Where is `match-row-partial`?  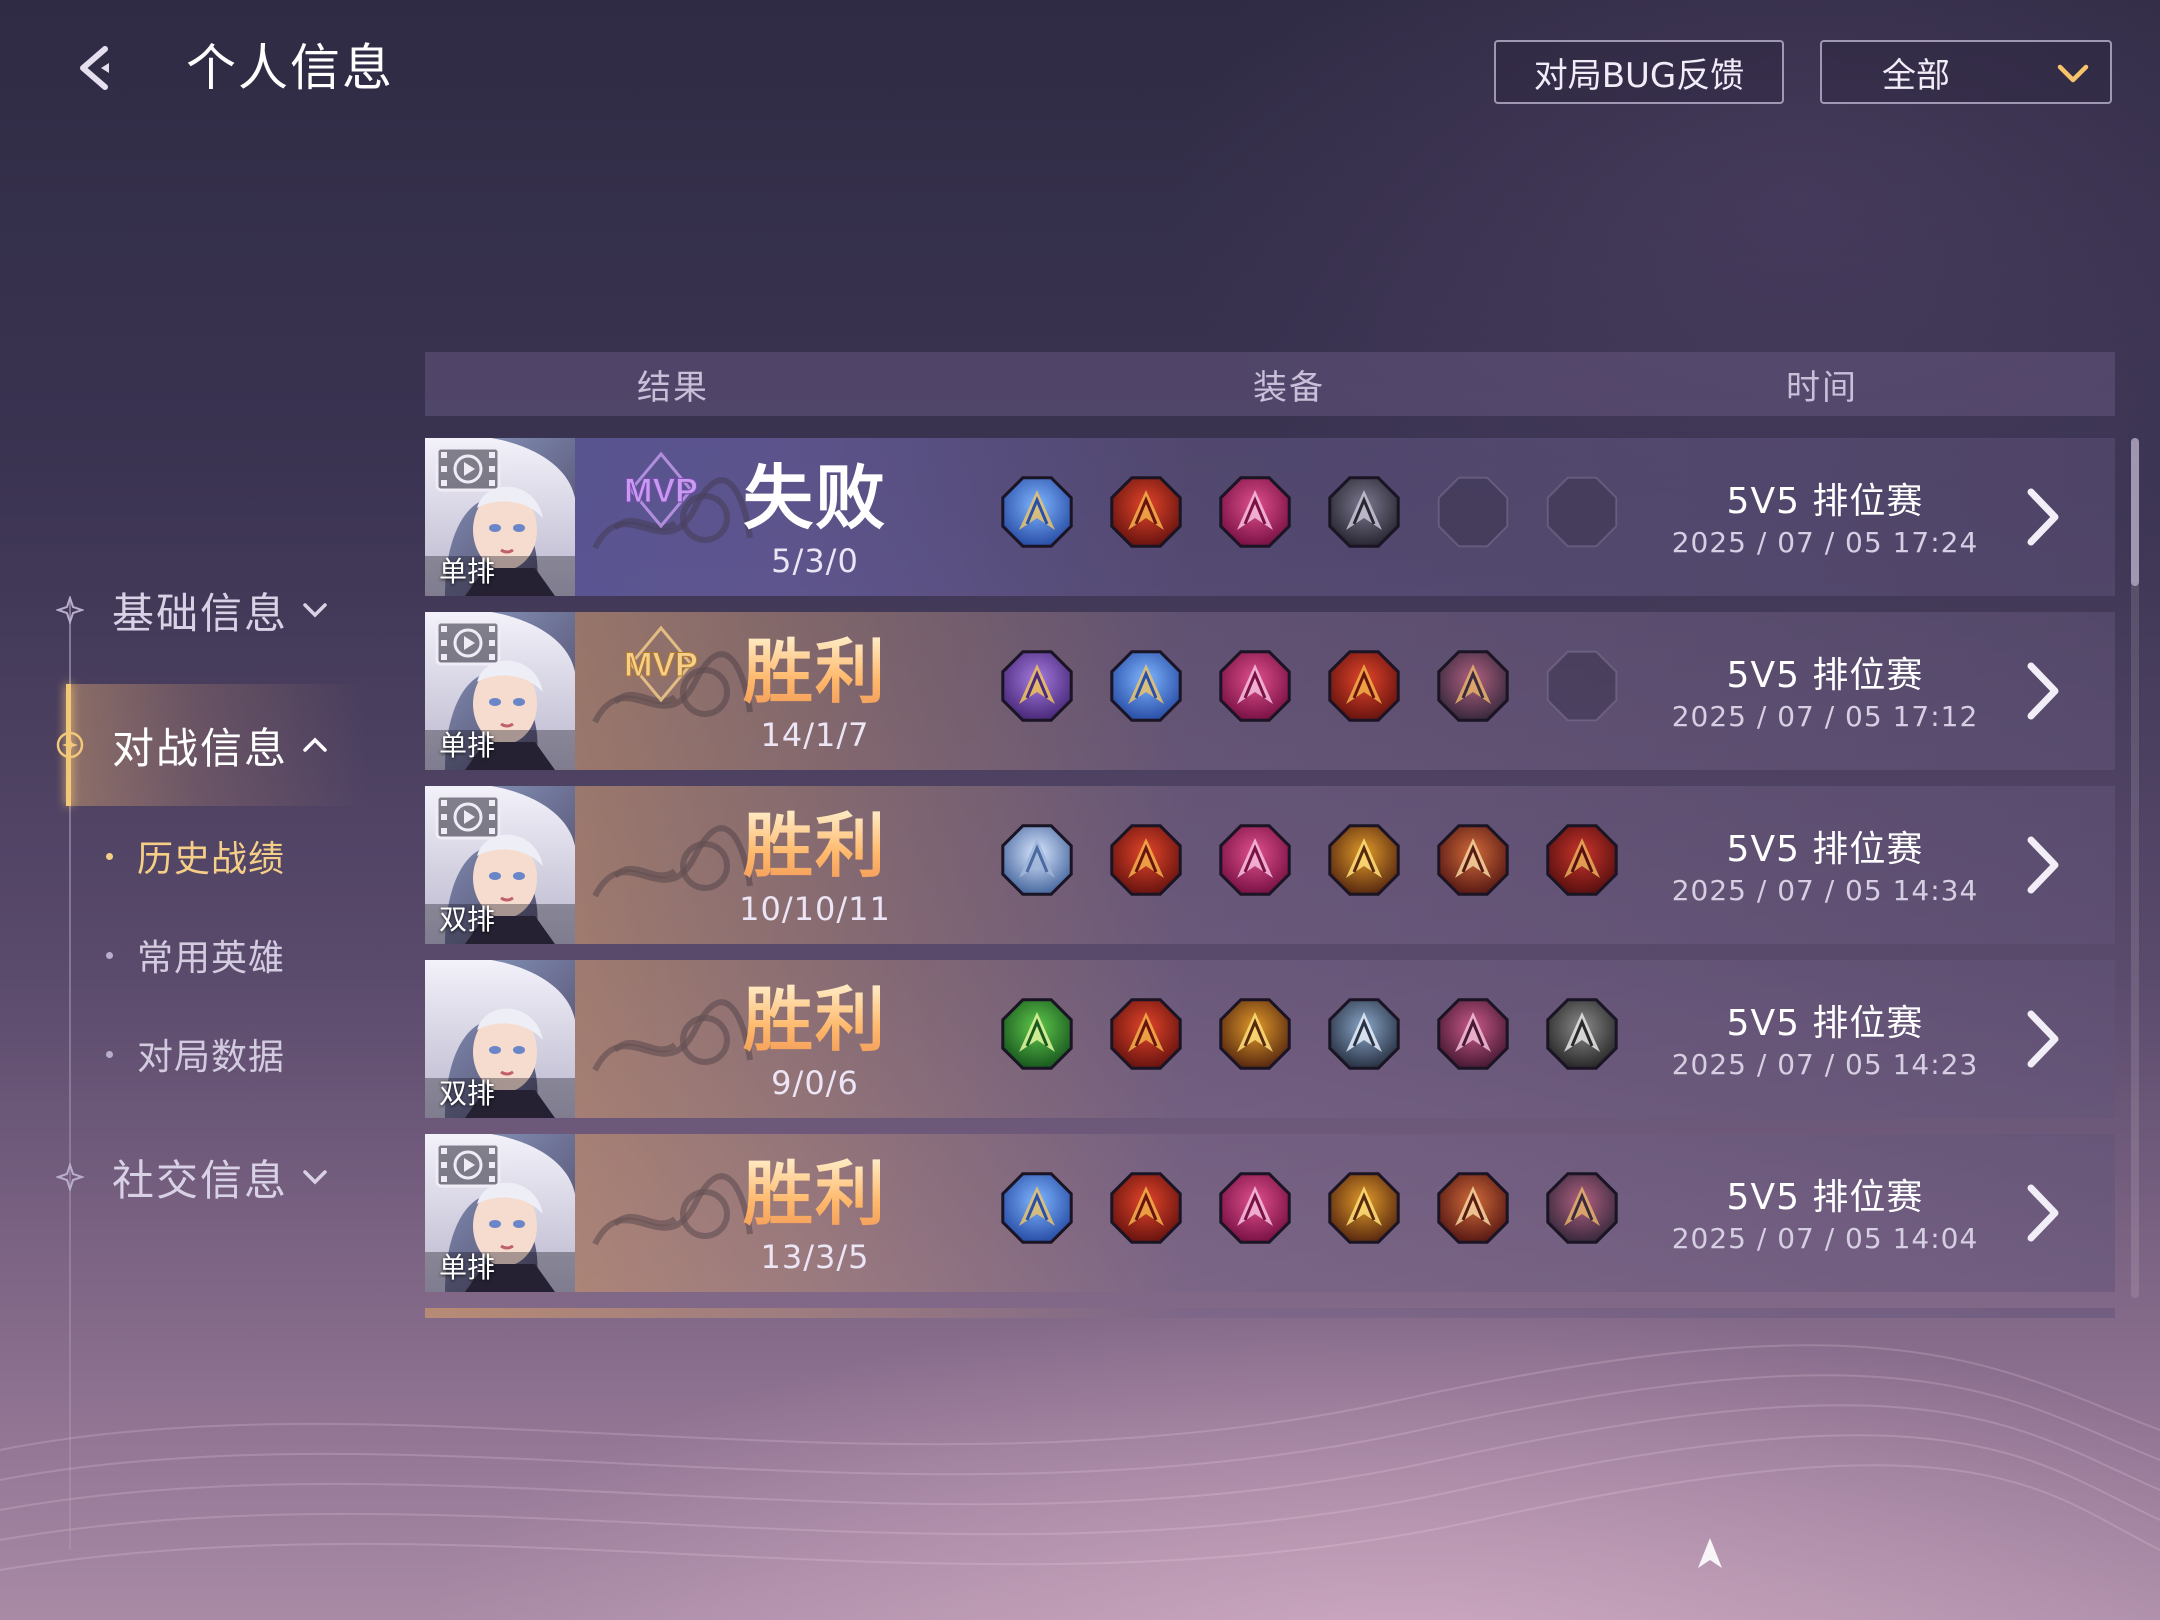 match-row-partial is located at coordinates (1270, 1313).